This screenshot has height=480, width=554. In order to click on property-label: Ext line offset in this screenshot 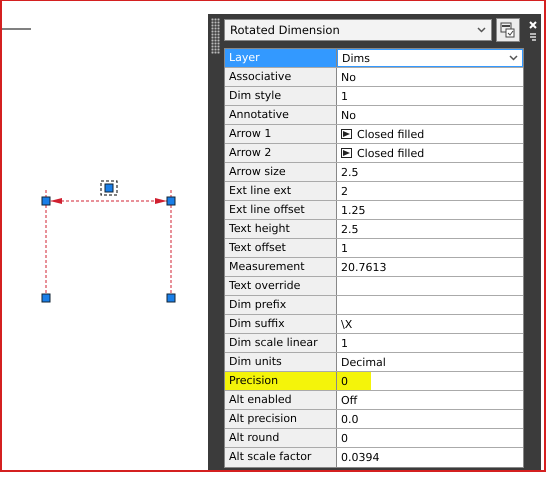, I will do `click(281, 210)`.